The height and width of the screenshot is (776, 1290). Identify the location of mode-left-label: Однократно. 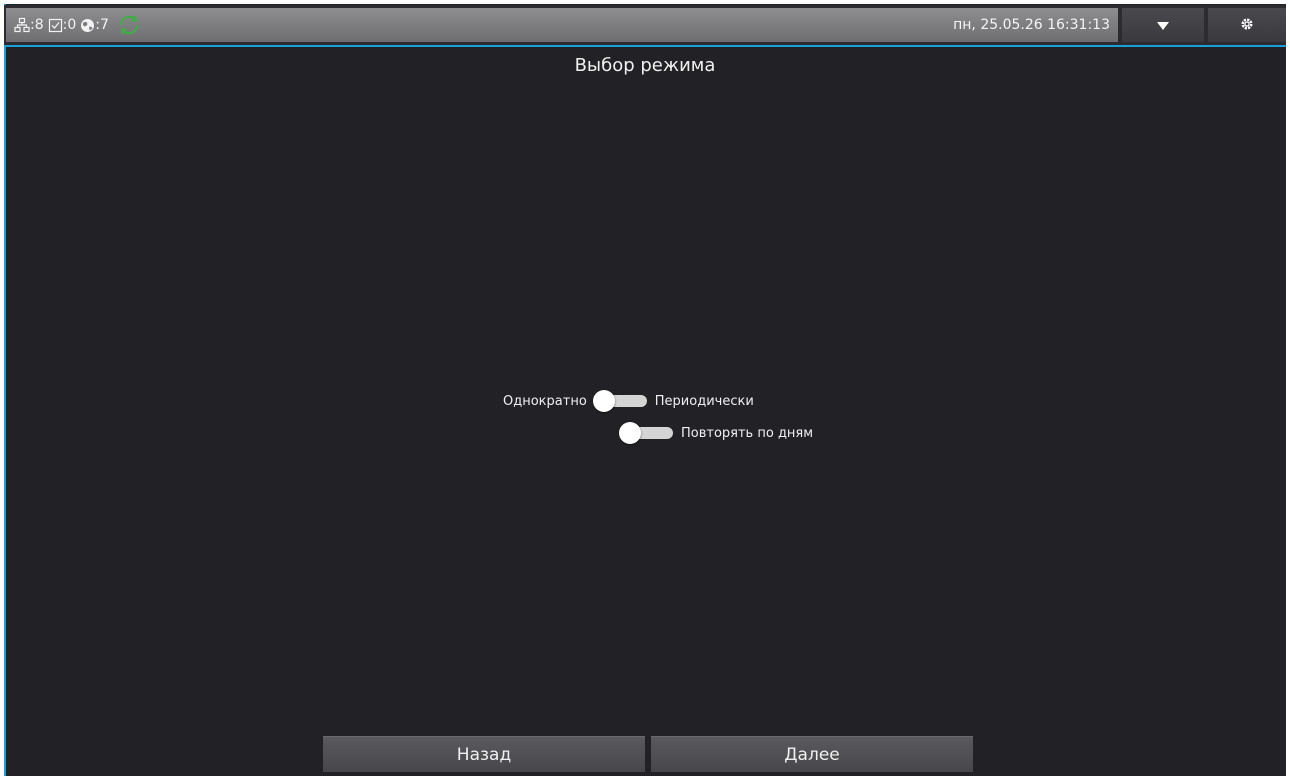
(545, 401).